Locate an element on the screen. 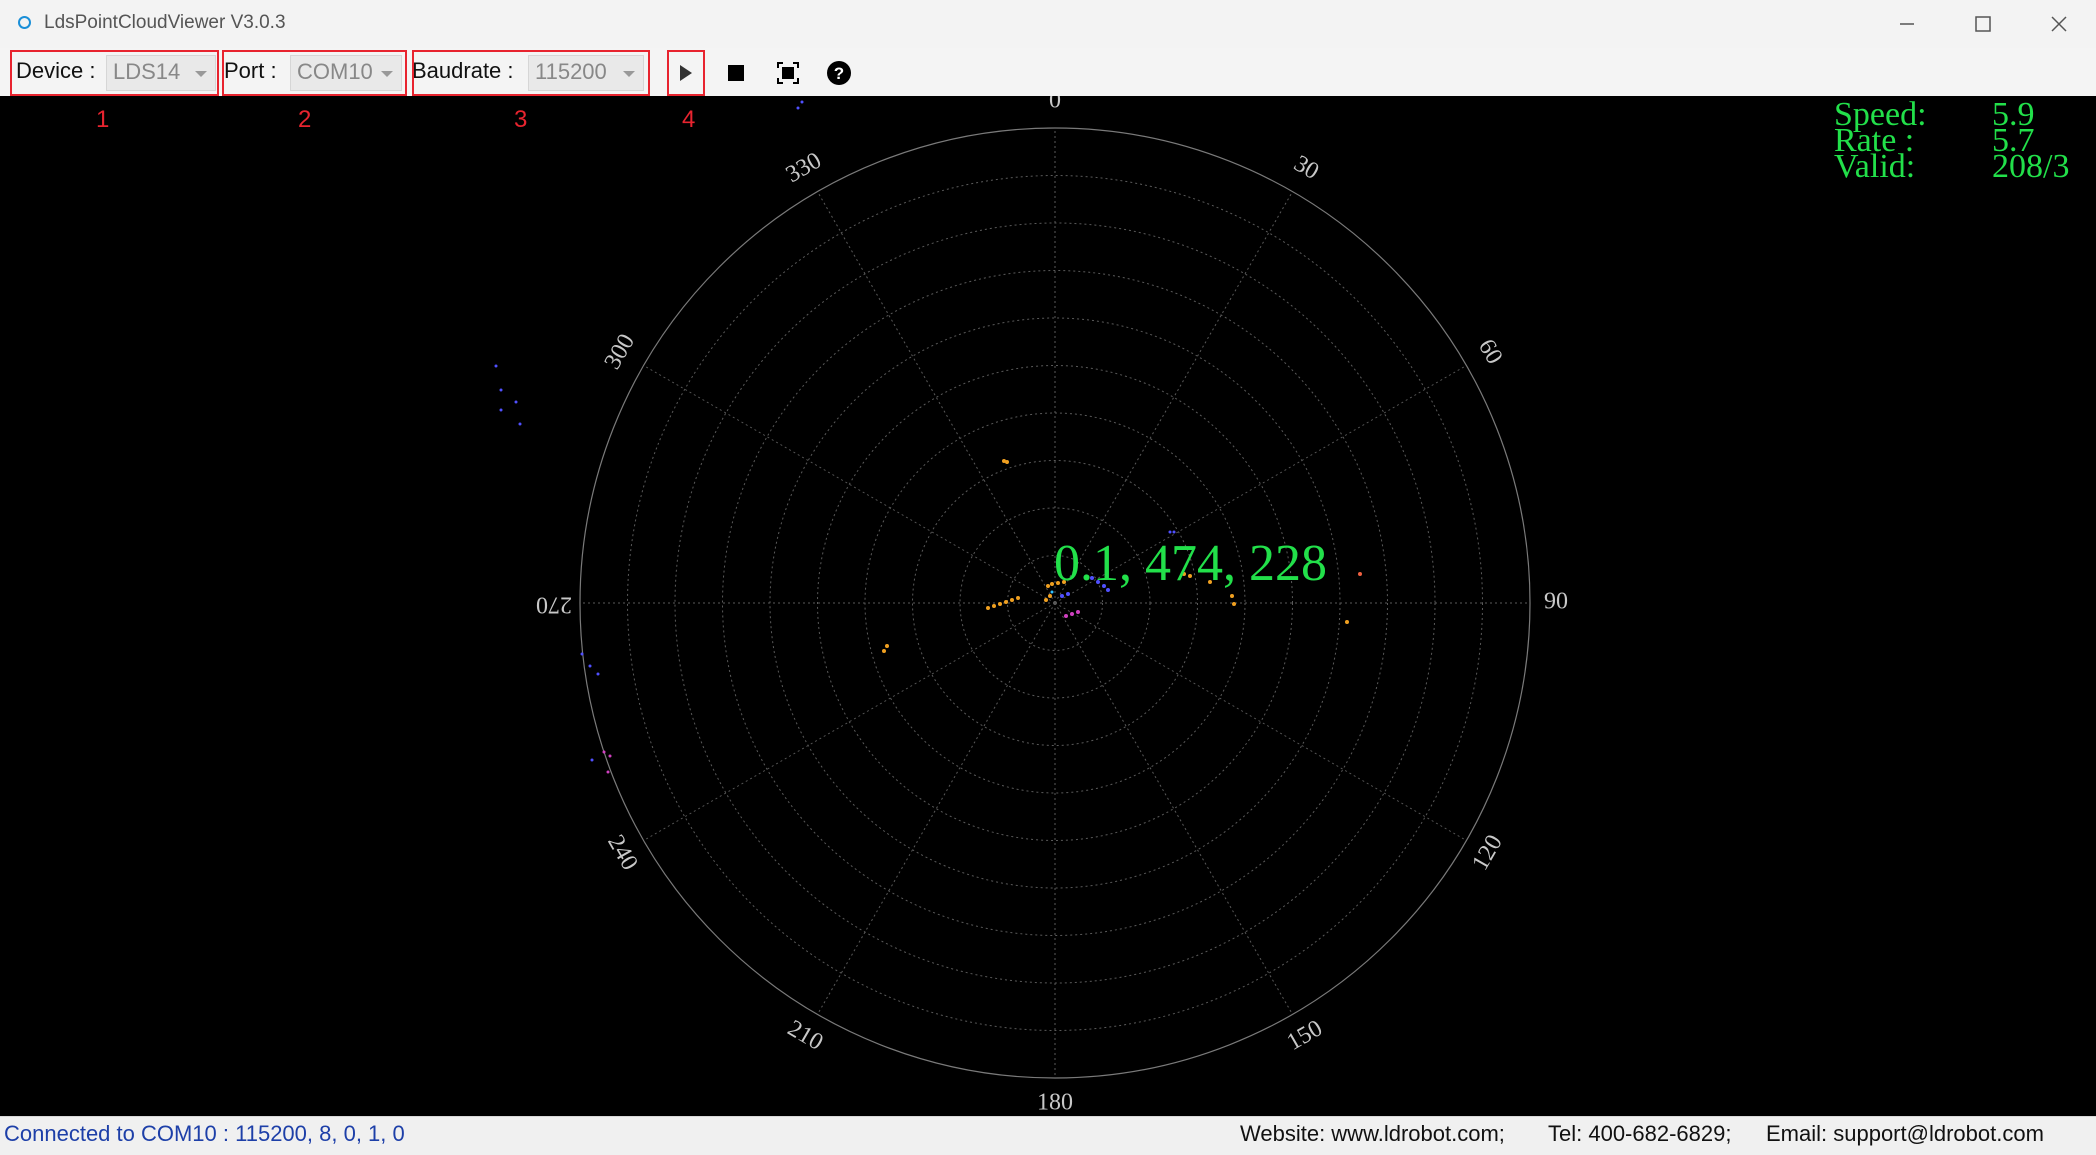  help-button: ? is located at coordinates (839, 73).